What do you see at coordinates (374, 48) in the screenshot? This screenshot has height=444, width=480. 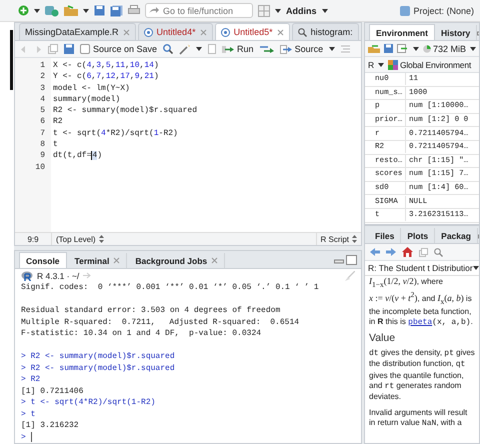 I see `load-icon` at bounding box center [374, 48].